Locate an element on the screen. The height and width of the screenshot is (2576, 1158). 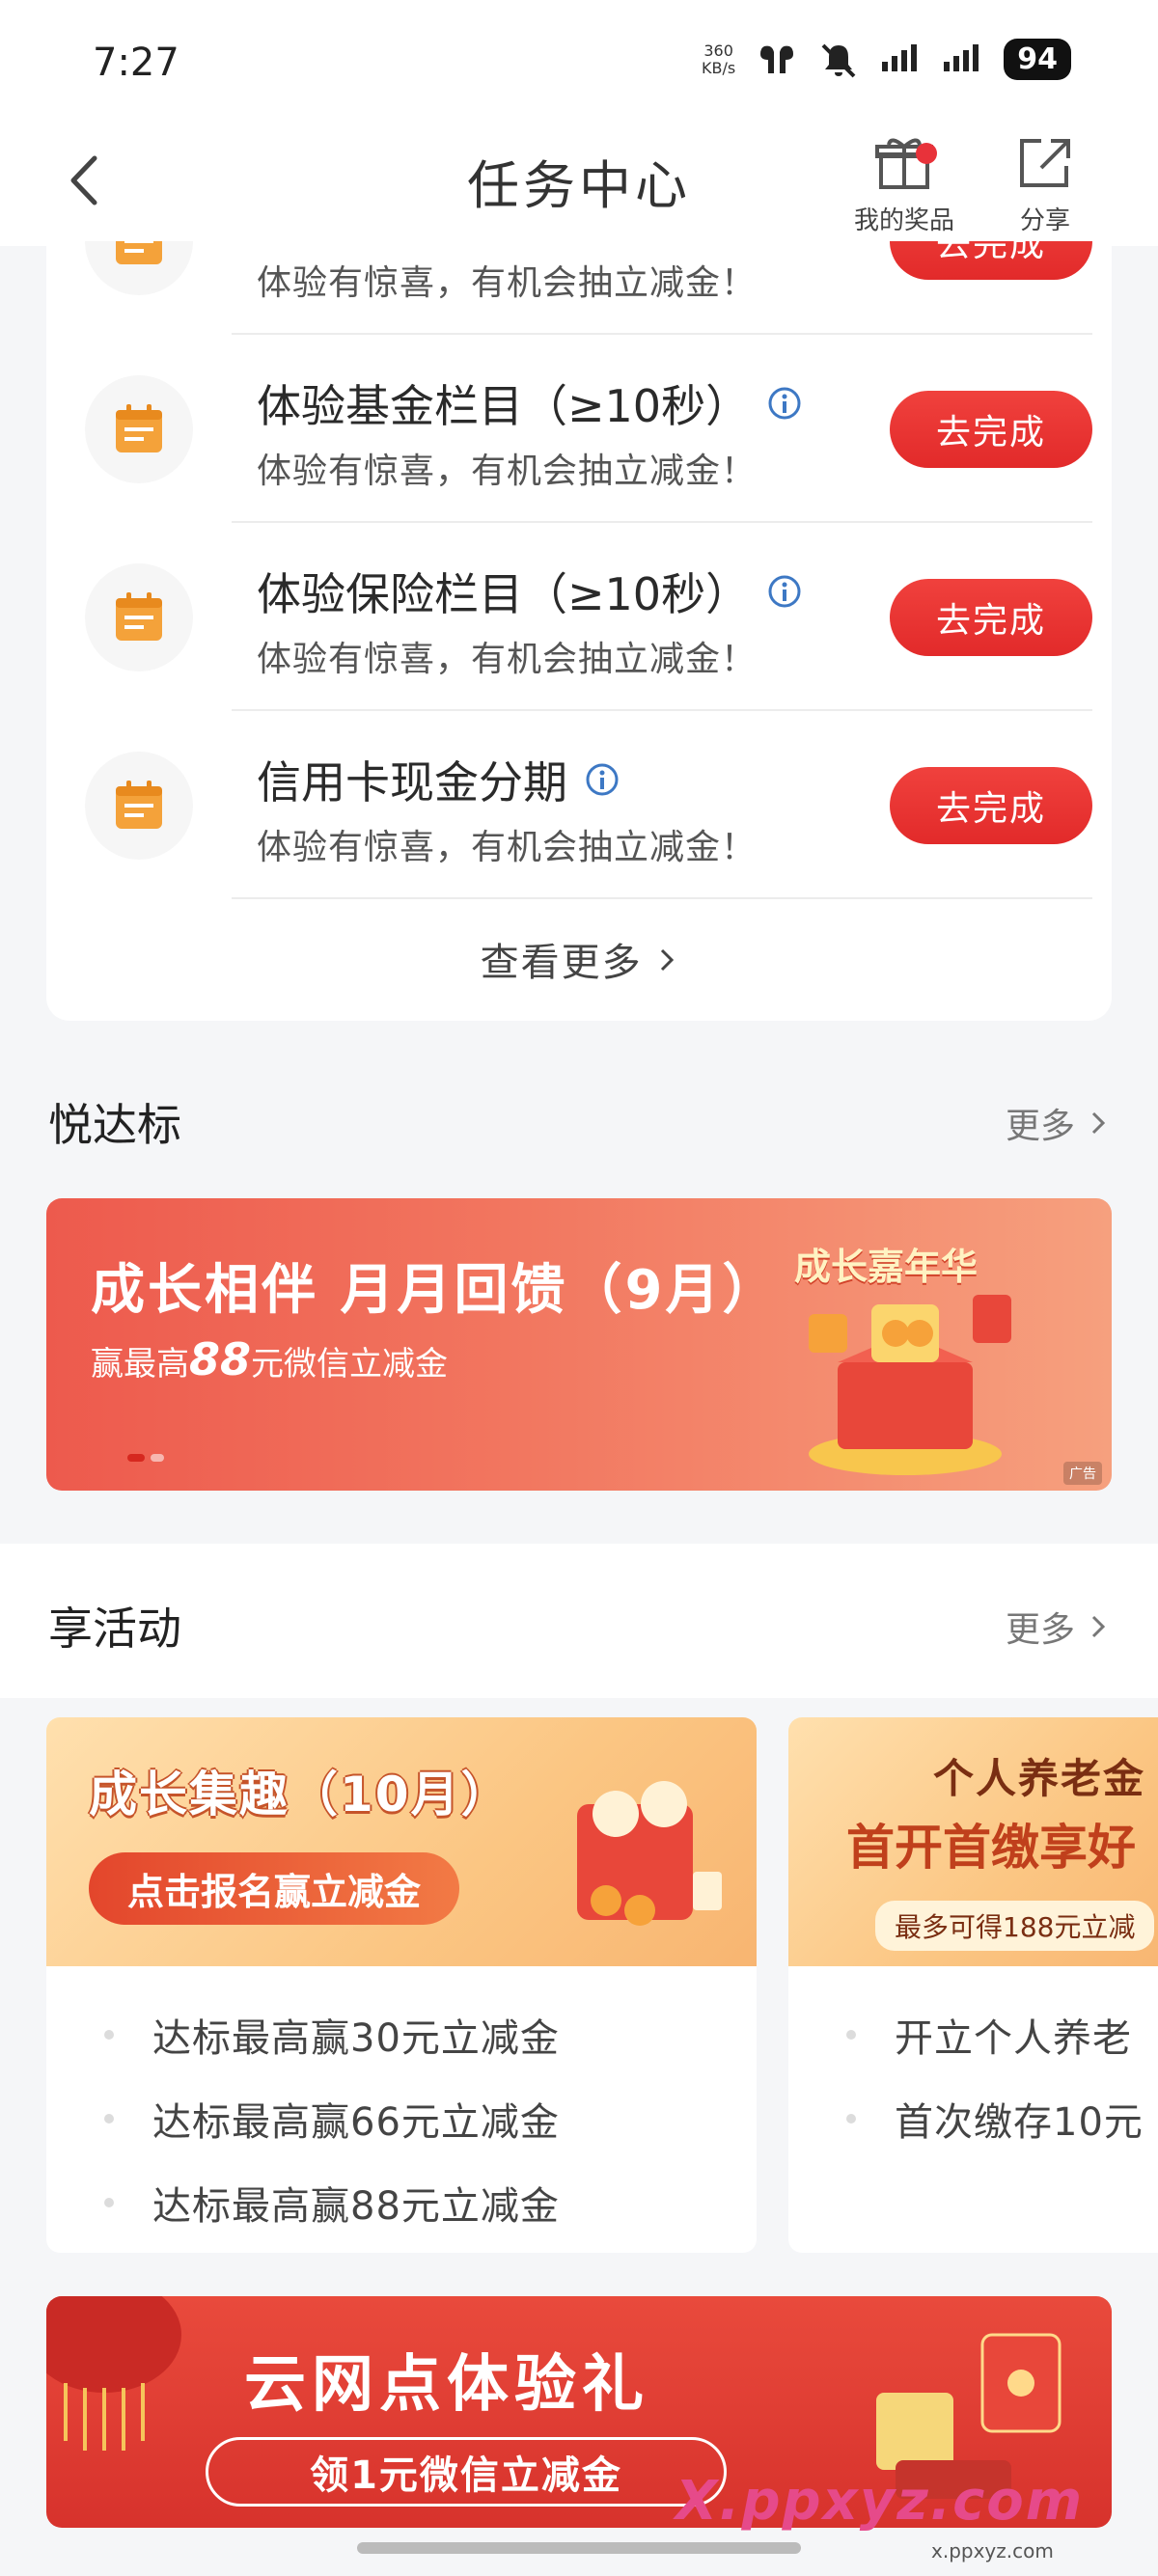
page-title: 任务中心 is located at coordinates (579, 185).